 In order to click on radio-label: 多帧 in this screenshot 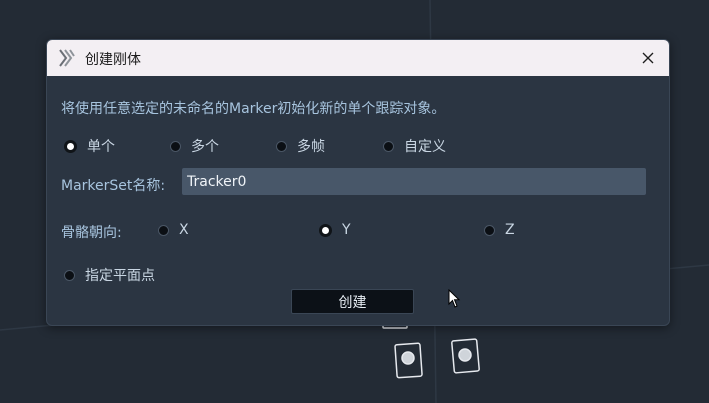, I will do `click(311, 147)`.